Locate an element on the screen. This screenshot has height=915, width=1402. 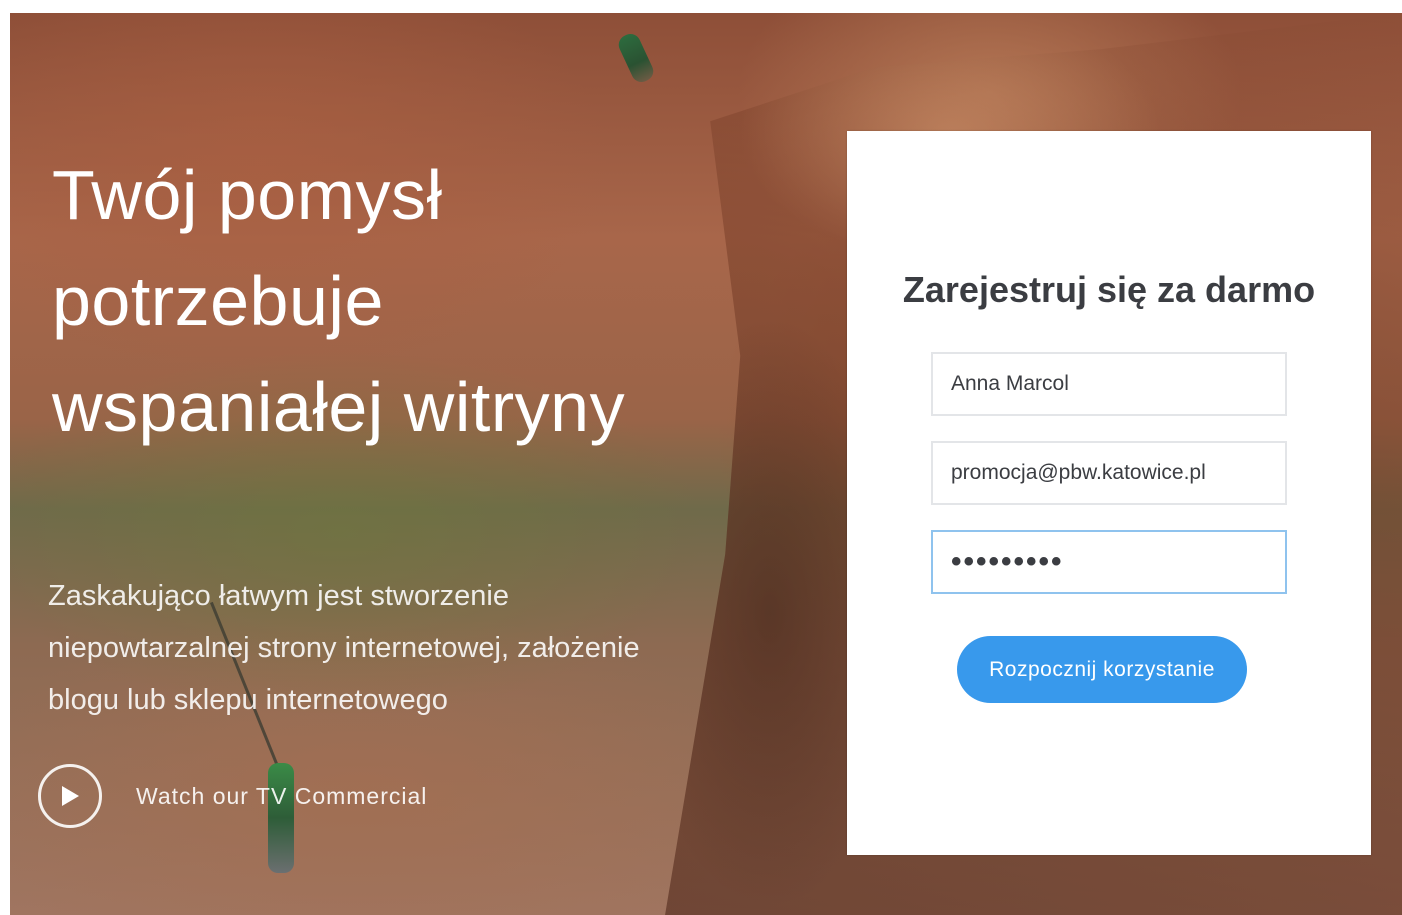
watch-commercial-link: Watch our TV Commercial is located at coordinates (232, 796).